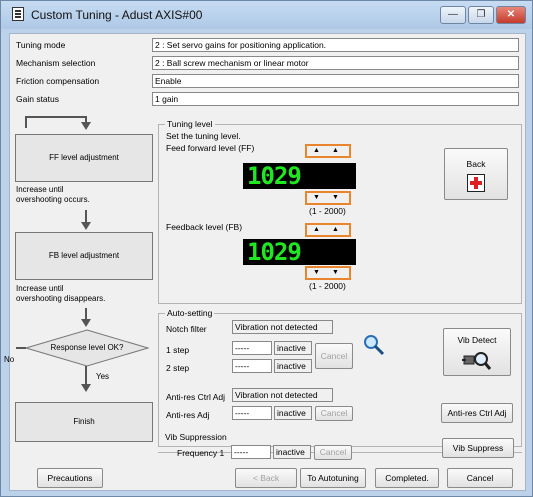 Image resolution: width=533 pixels, height=497 pixels. Describe the element at coordinates (188, 415) in the screenshot. I see `antires-adj-label: Anti-res Adj` at that location.